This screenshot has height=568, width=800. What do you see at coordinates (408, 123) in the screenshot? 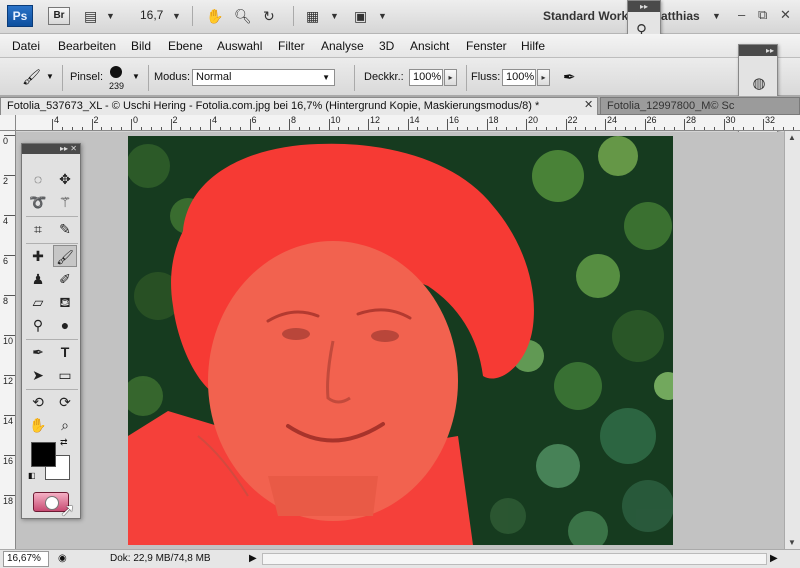
I see `horizontal-ruler: 4 2 0 2 4 6 8 10 12 14 16 18 20 22 24 26 28 30 32` at bounding box center [408, 123].